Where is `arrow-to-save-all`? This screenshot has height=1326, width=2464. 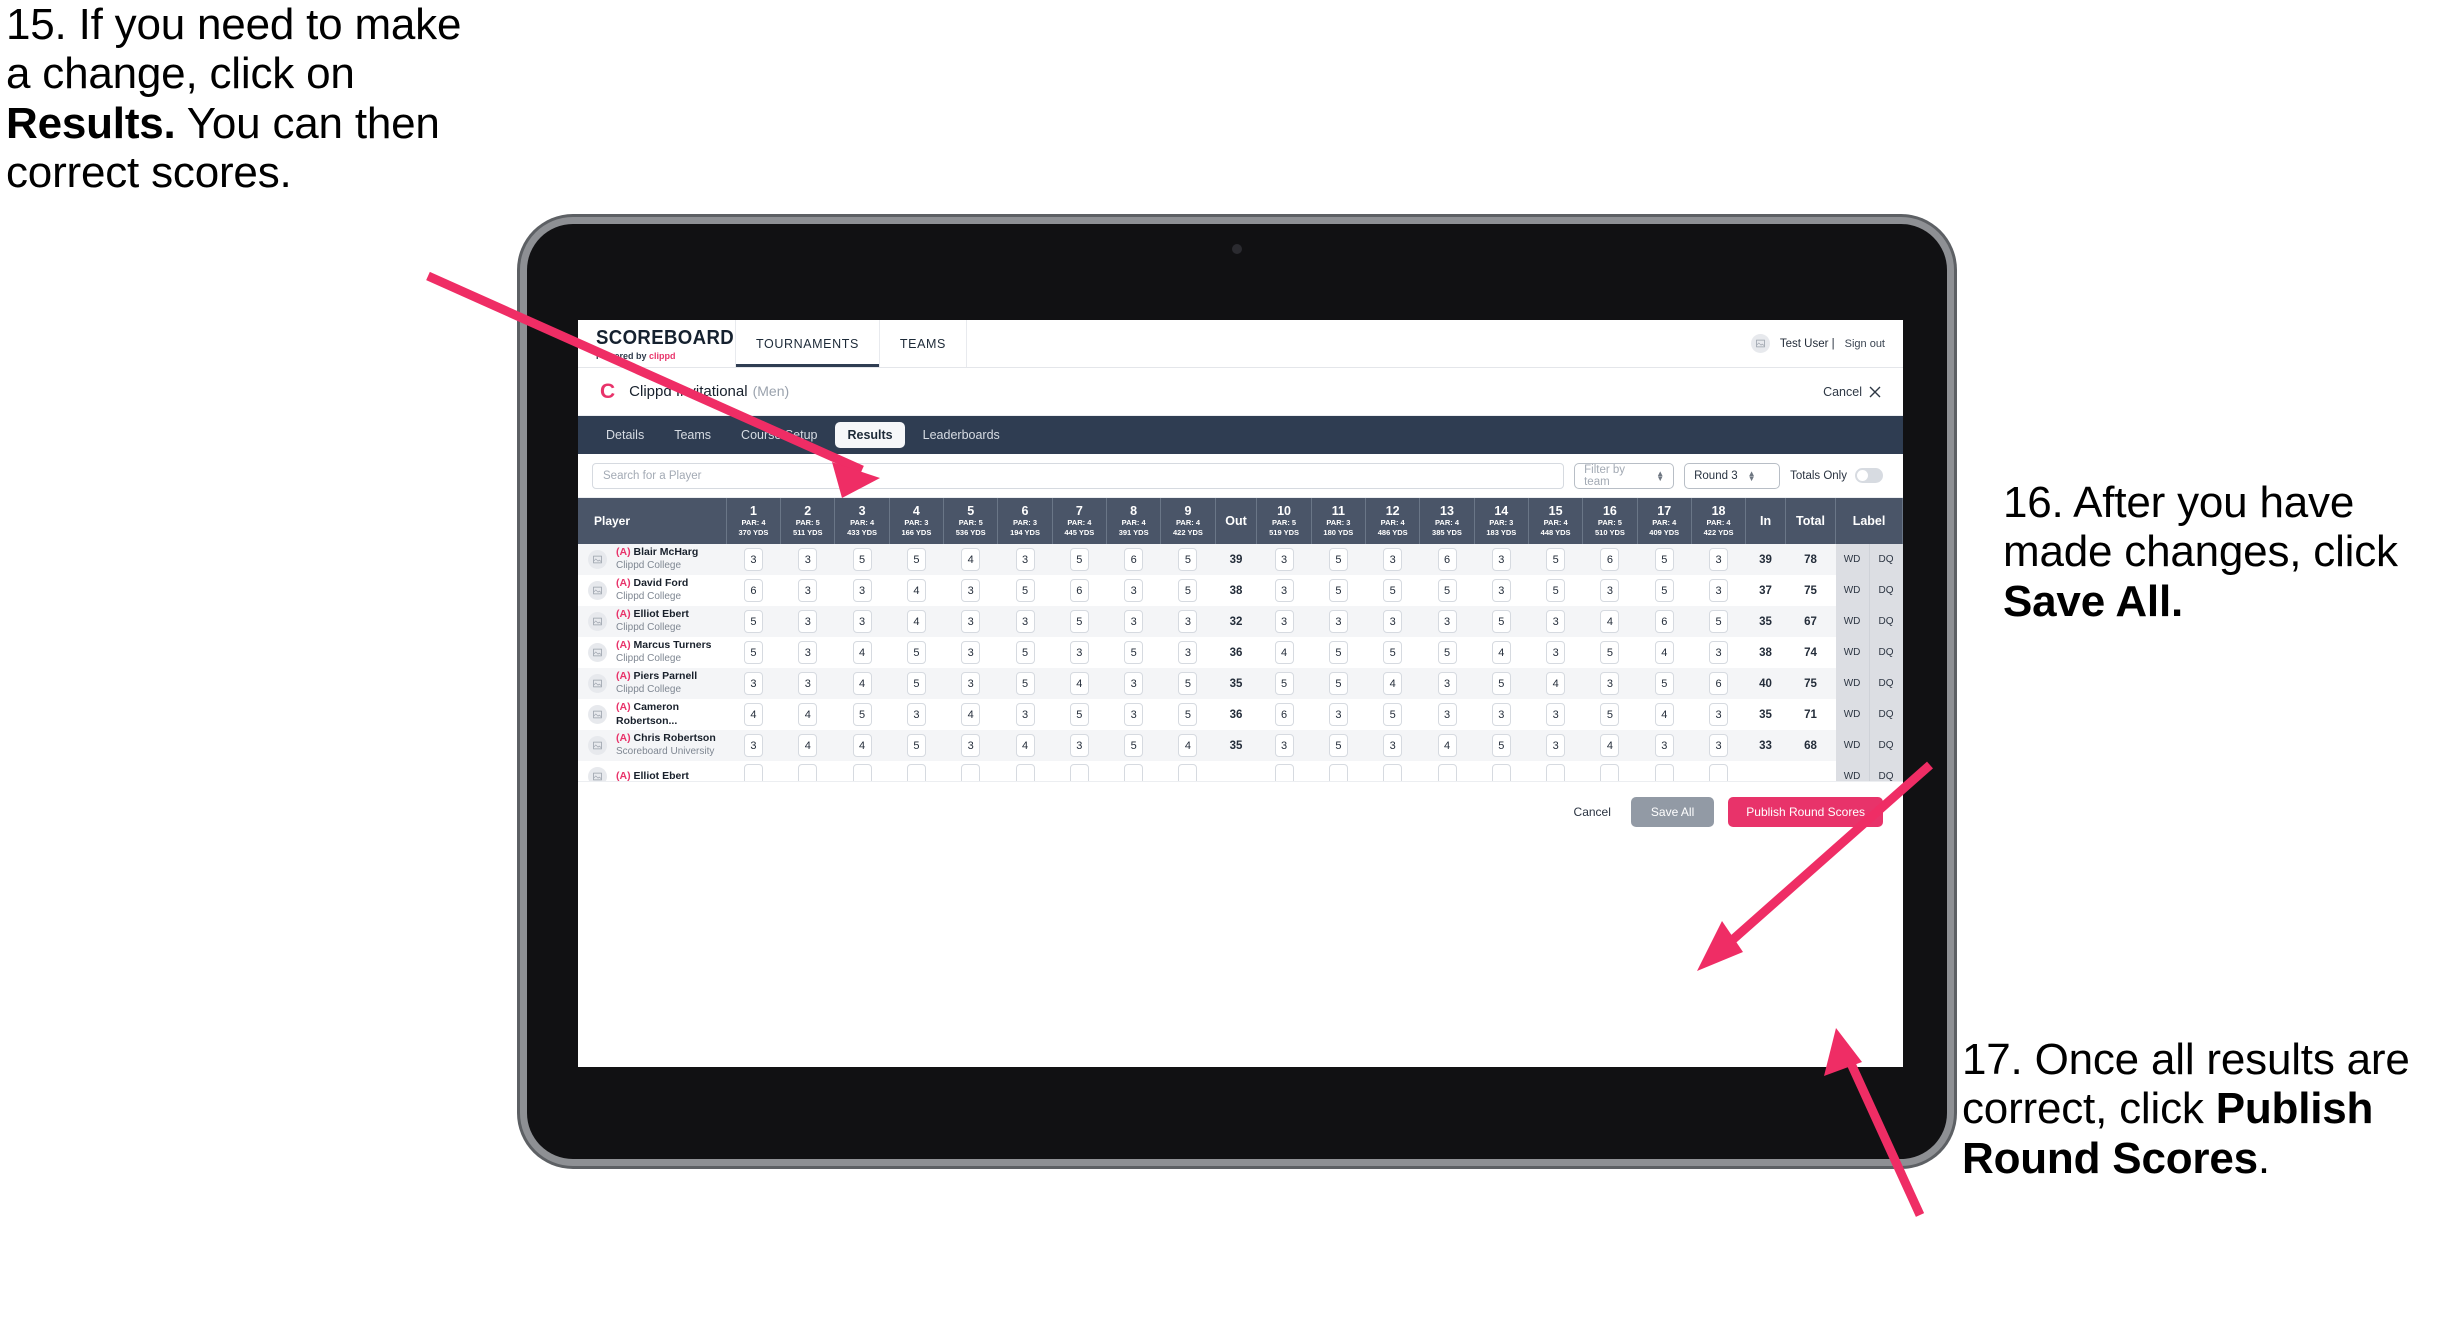
arrow-to-save-all is located at coordinates (1815, 866).